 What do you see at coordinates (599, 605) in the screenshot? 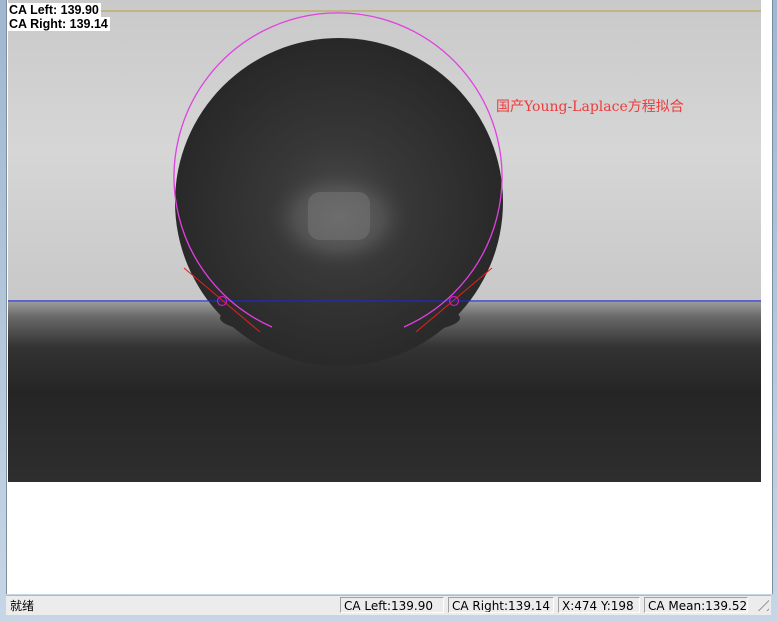
I see `status-cursor-position: X:474 Y:198` at bounding box center [599, 605].